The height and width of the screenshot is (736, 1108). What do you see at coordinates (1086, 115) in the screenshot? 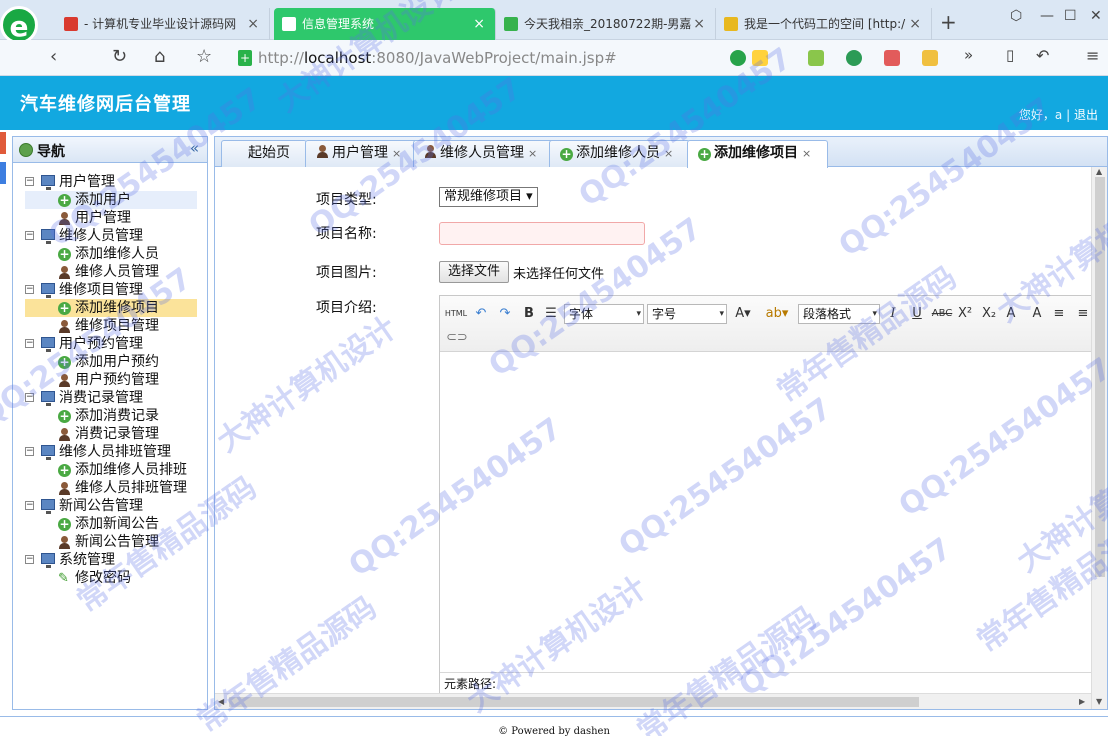
I see `logout-link: 退出` at bounding box center [1086, 115].